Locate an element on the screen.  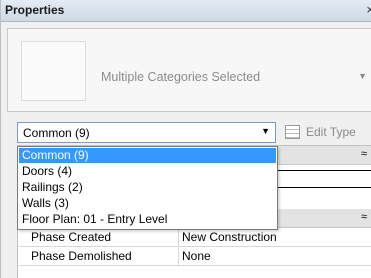
chevron-down-icon: ▼ is located at coordinates (362, 76).